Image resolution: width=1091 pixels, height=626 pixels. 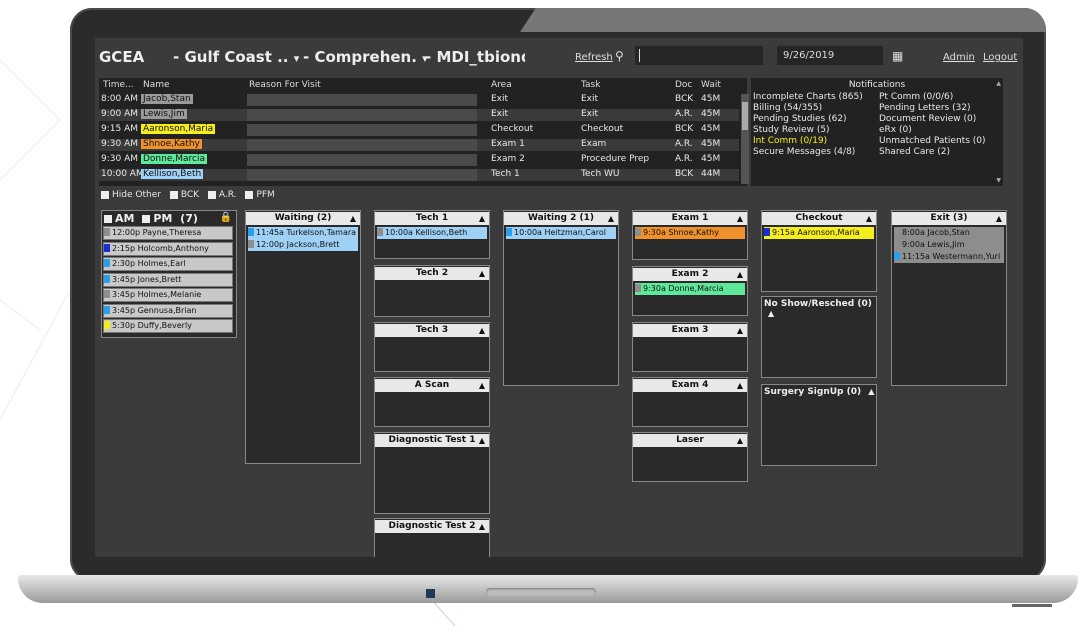 What do you see at coordinates (925, 108) in the screenshot?
I see `notification-item: Pending Letters (32)` at bounding box center [925, 108].